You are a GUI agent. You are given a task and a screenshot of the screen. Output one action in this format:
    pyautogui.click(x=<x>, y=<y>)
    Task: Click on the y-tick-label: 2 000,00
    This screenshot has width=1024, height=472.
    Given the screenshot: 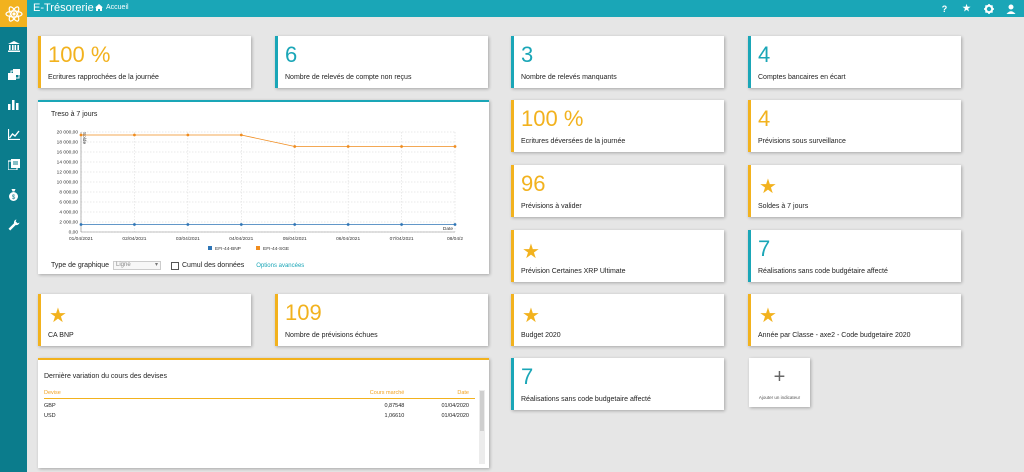 What is the action you would take?
    pyautogui.click(x=68, y=223)
    